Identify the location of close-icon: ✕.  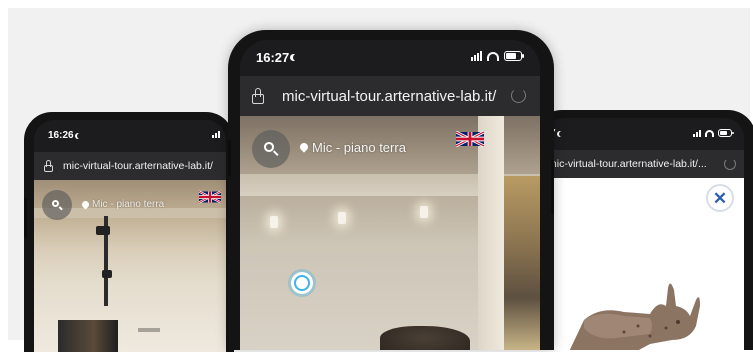
(720, 198).